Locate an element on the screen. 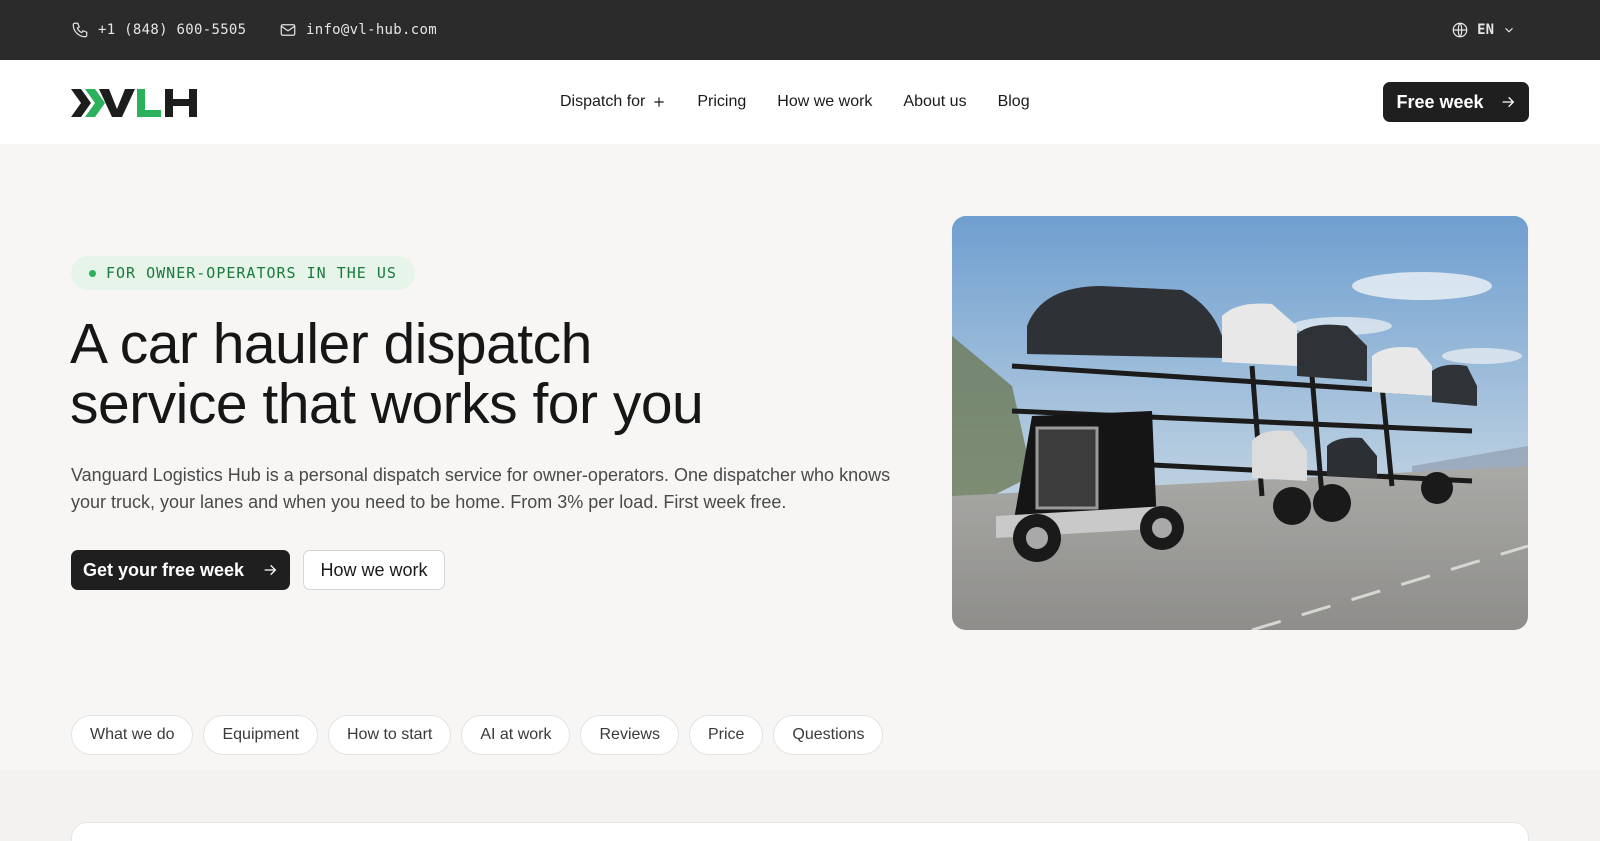  hero-title-line1: A car hauler dispatch is located at coordinates (331, 344).